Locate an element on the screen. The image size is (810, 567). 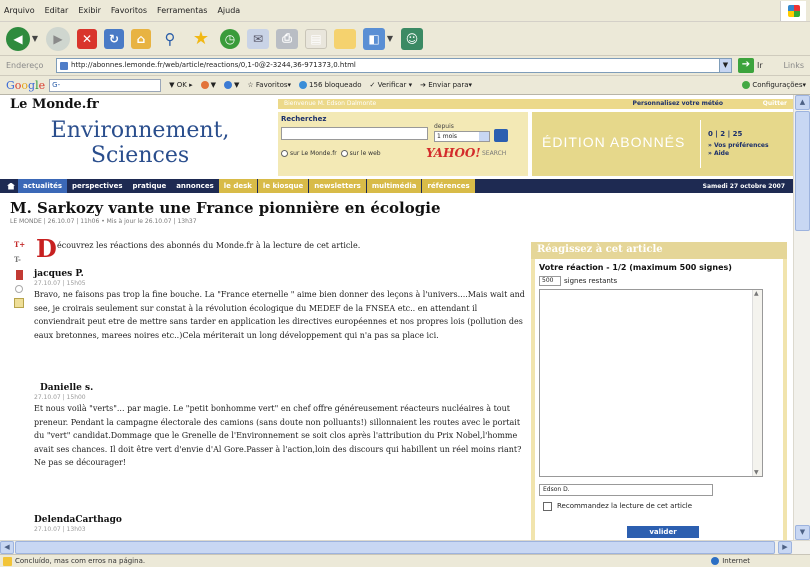
google-spellcheck-button: ✓ Verificar ▾ is located at coordinates (391, 85).